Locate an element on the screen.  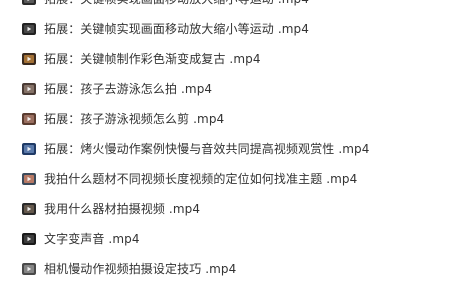
list-item: 拓展：孩子去游泳怎么拍 .mp4 is located at coordinates (229, 89).